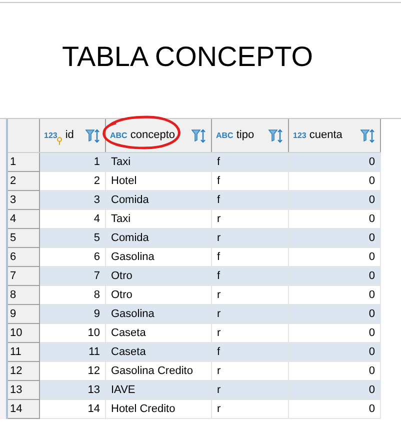 The image size is (401, 422). I want to click on column-header: ABC tipo, so click(250, 135).